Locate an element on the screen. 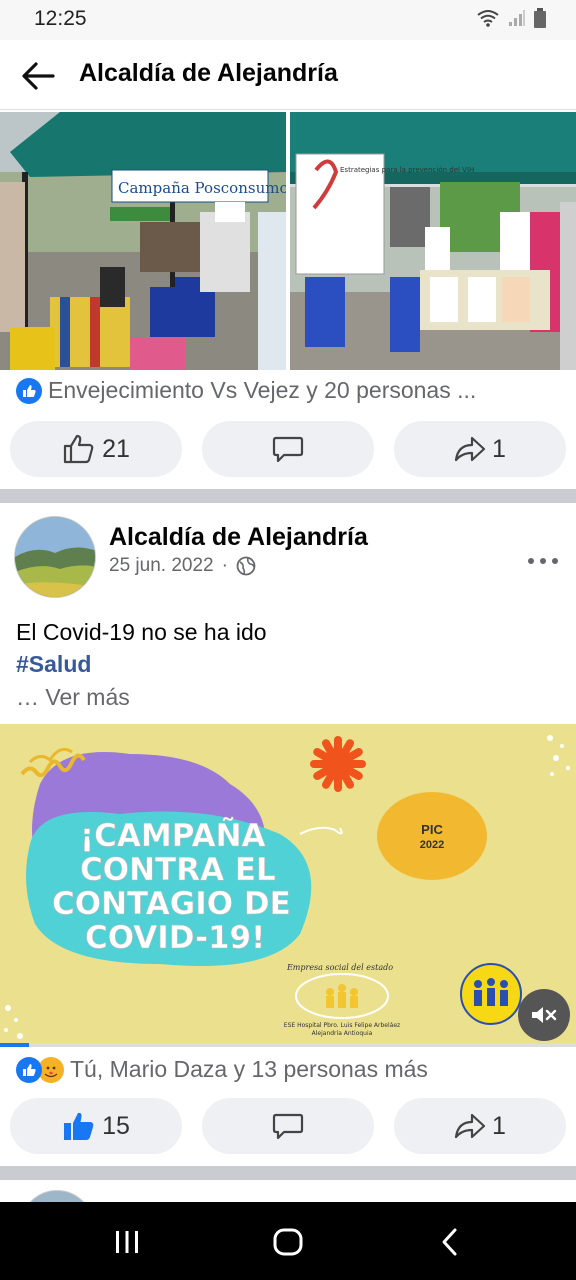  speaker-muted-icon is located at coordinates (544, 1015).